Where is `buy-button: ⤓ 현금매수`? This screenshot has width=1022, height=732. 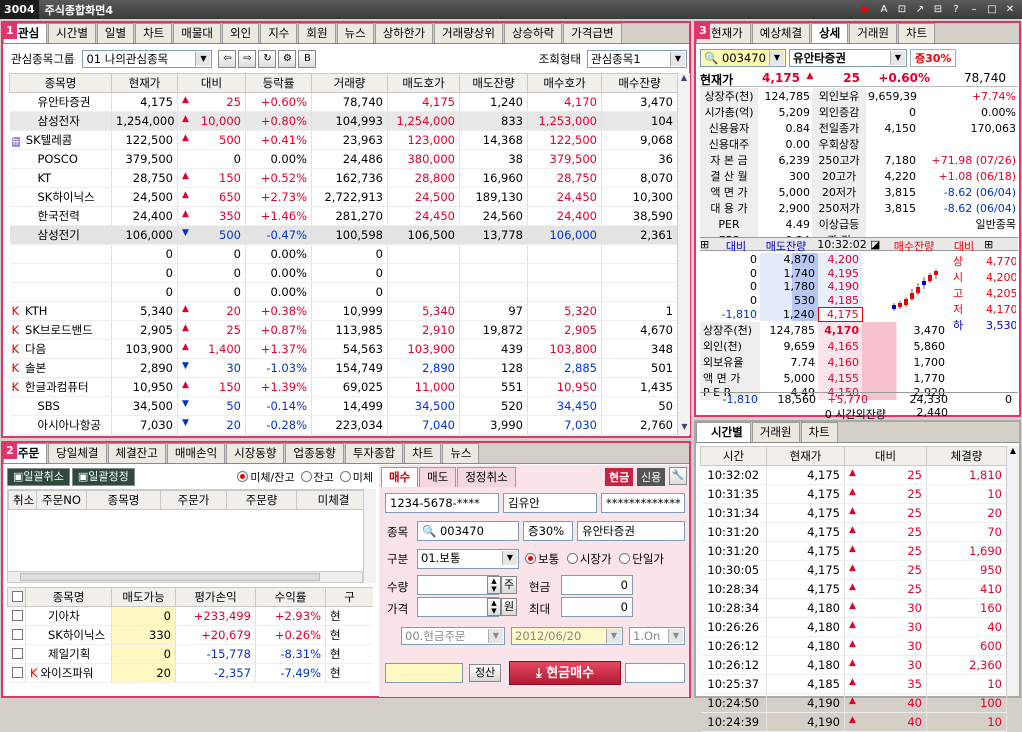
buy-button: ⤓ 현금매수 is located at coordinates (565, 673).